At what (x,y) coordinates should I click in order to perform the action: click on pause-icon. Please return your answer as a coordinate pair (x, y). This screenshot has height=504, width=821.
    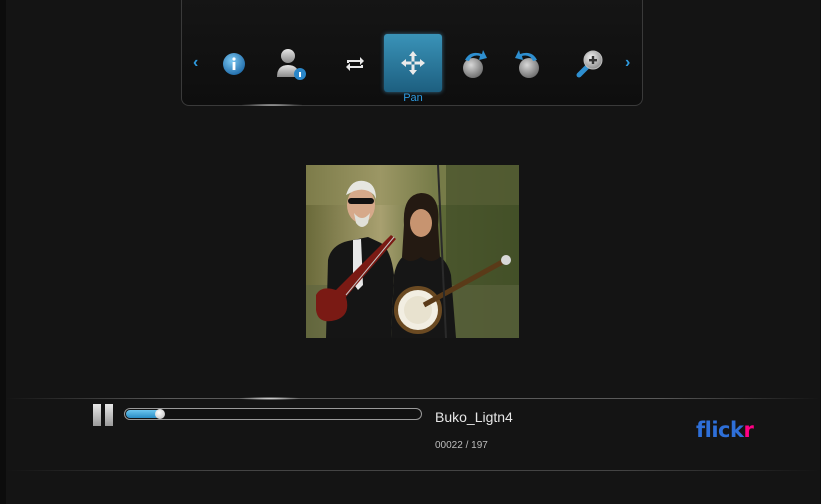
    Looking at the image, I should click on (97, 415).